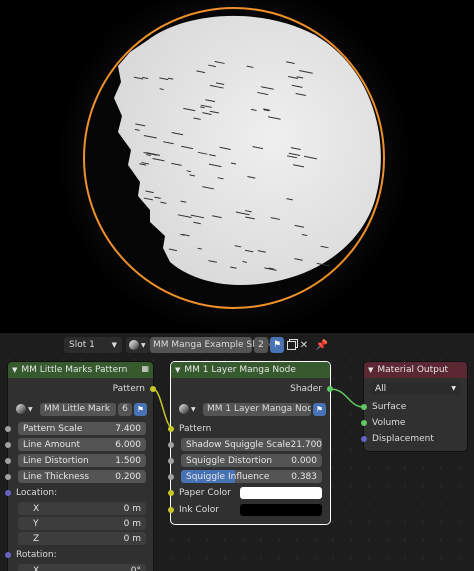 The height and width of the screenshot is (571, 474). Describe the element at coordinates (240, 370) in the screenshot. I see `node-title: MM 1 Layer Manga Node` at that location.